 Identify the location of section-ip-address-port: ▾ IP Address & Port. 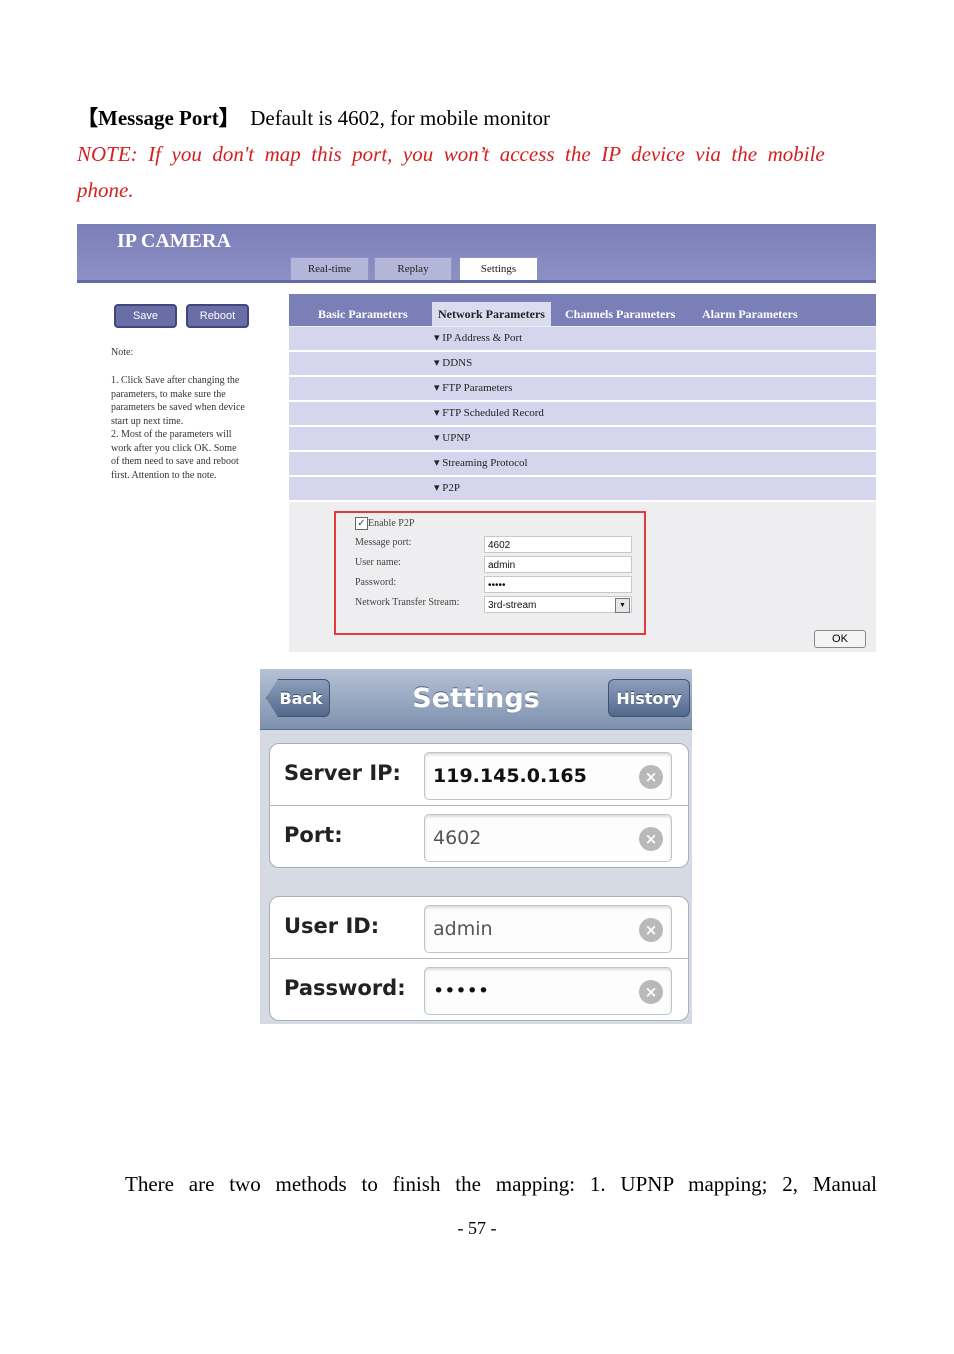
(582, 339).